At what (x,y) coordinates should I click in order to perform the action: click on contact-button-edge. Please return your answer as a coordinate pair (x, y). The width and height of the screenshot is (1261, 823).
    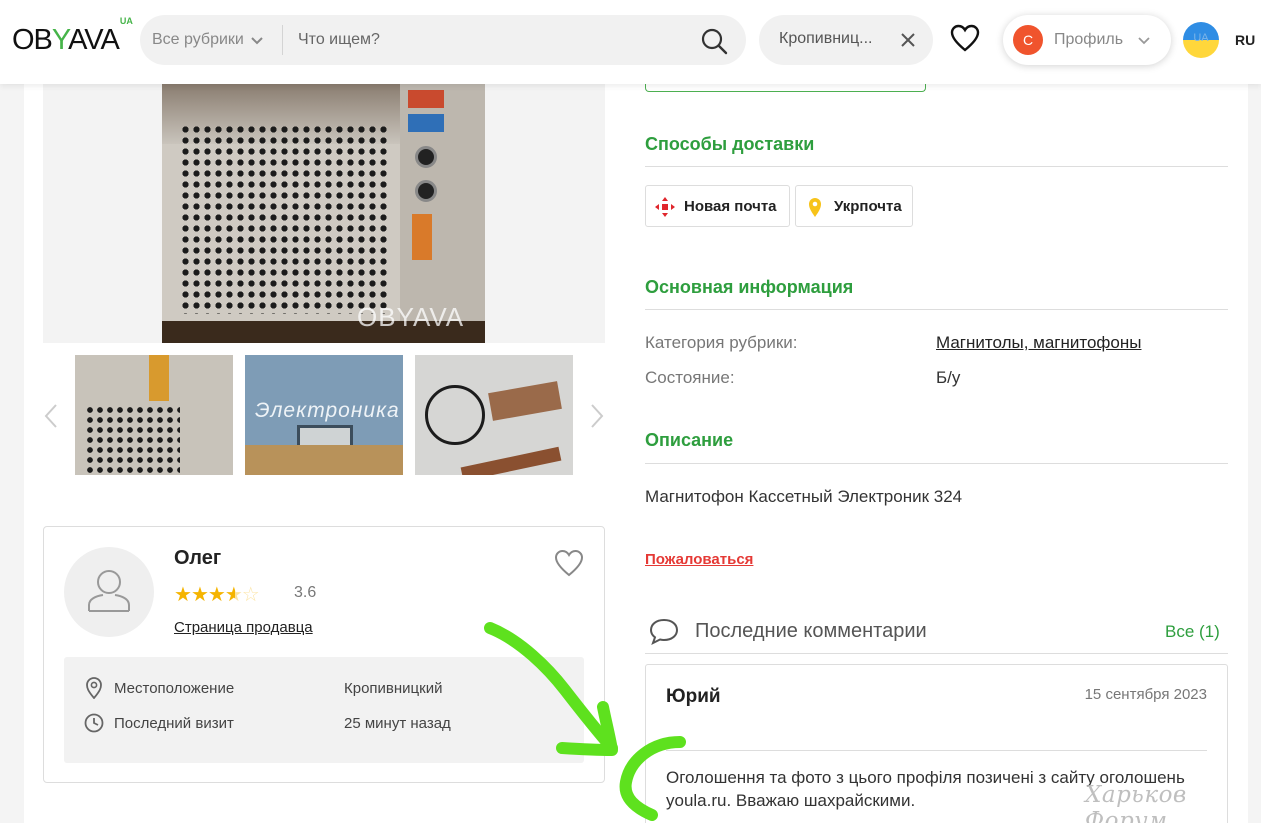
    Looking at the image, I should click on (785, 88).